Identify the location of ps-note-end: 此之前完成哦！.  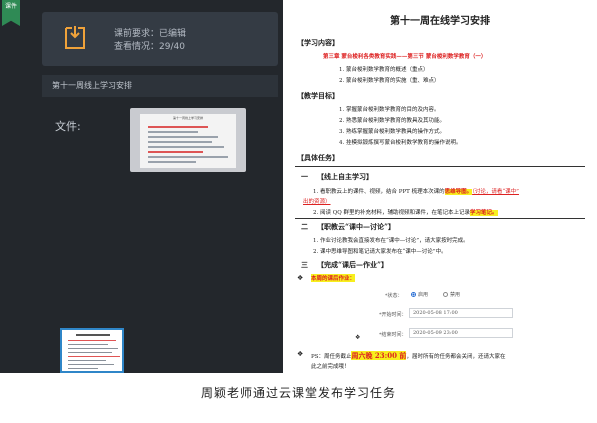
(330, 367).